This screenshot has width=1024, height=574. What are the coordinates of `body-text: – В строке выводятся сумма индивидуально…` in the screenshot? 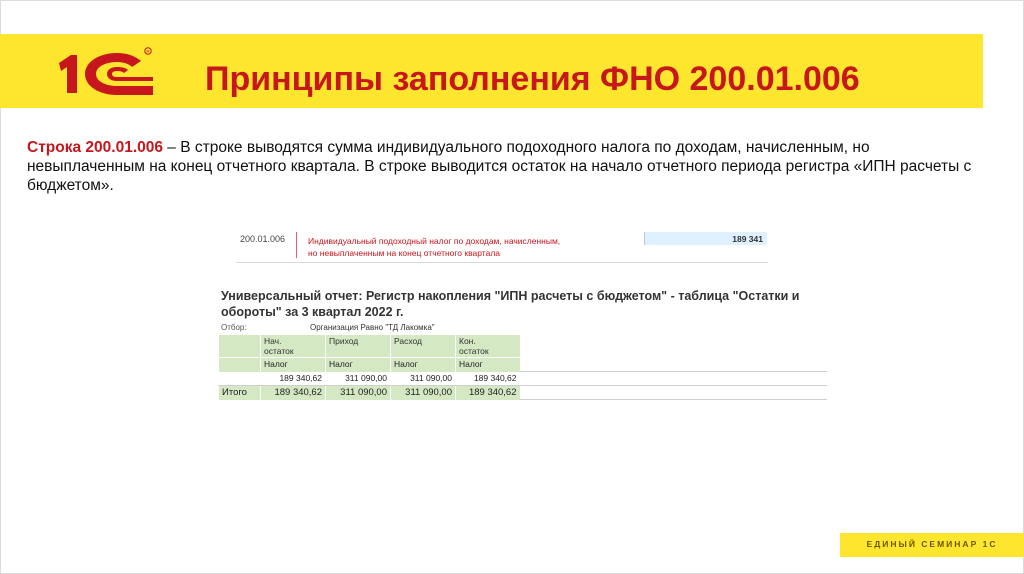 It's located at (499, 166).